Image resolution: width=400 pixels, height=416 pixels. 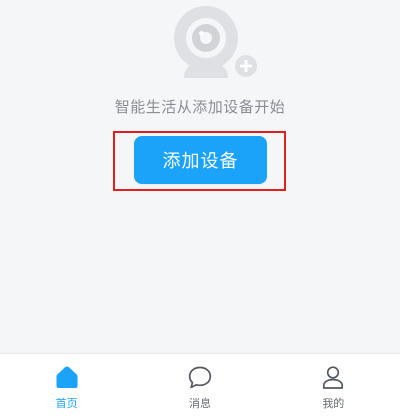 I want to click on tab-messages: 消息, so click(x=199, y=385).